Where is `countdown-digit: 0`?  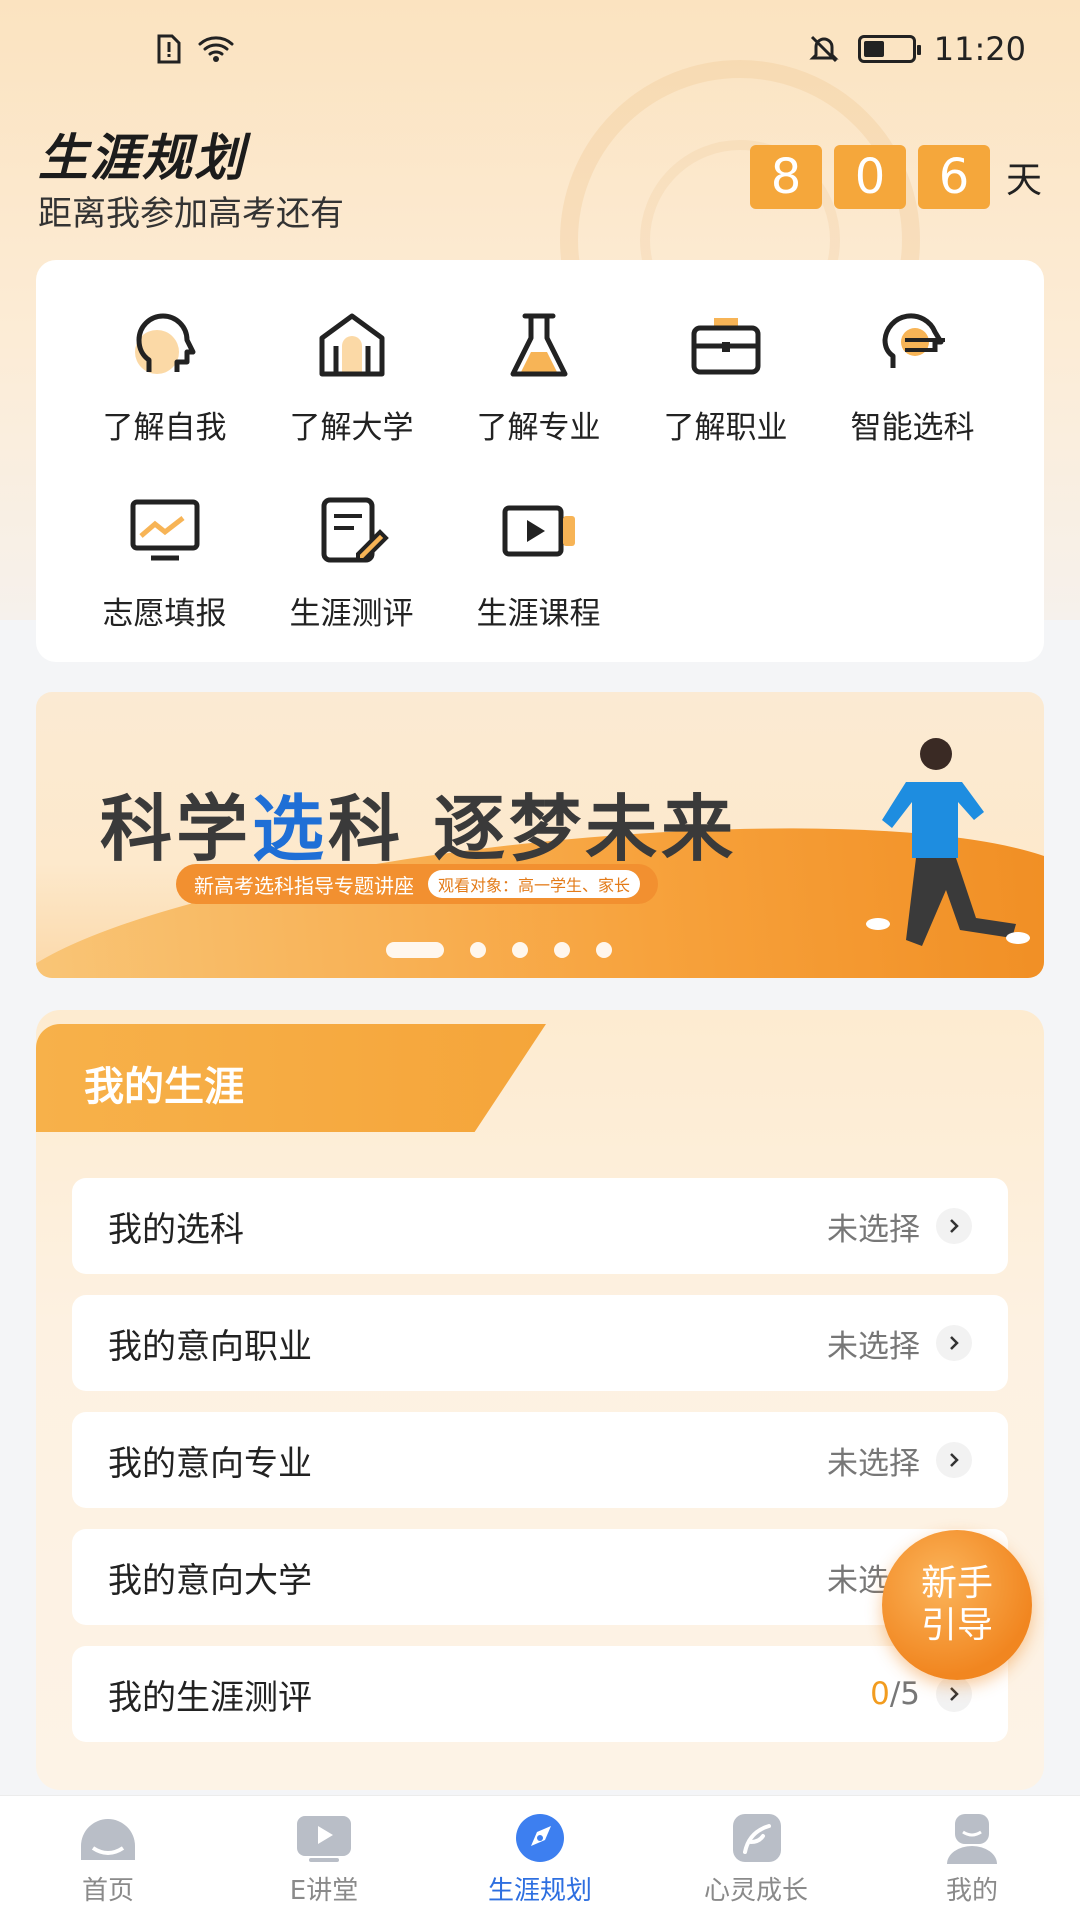
countdown-digit: 0 is located at coordinates (870, 177).